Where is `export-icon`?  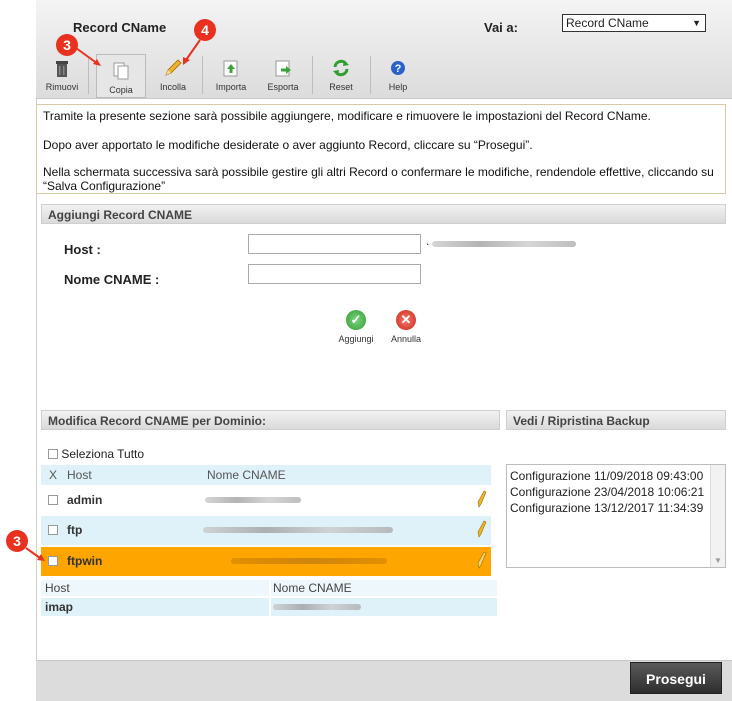
export-icon is located at coordinates (283, 68).